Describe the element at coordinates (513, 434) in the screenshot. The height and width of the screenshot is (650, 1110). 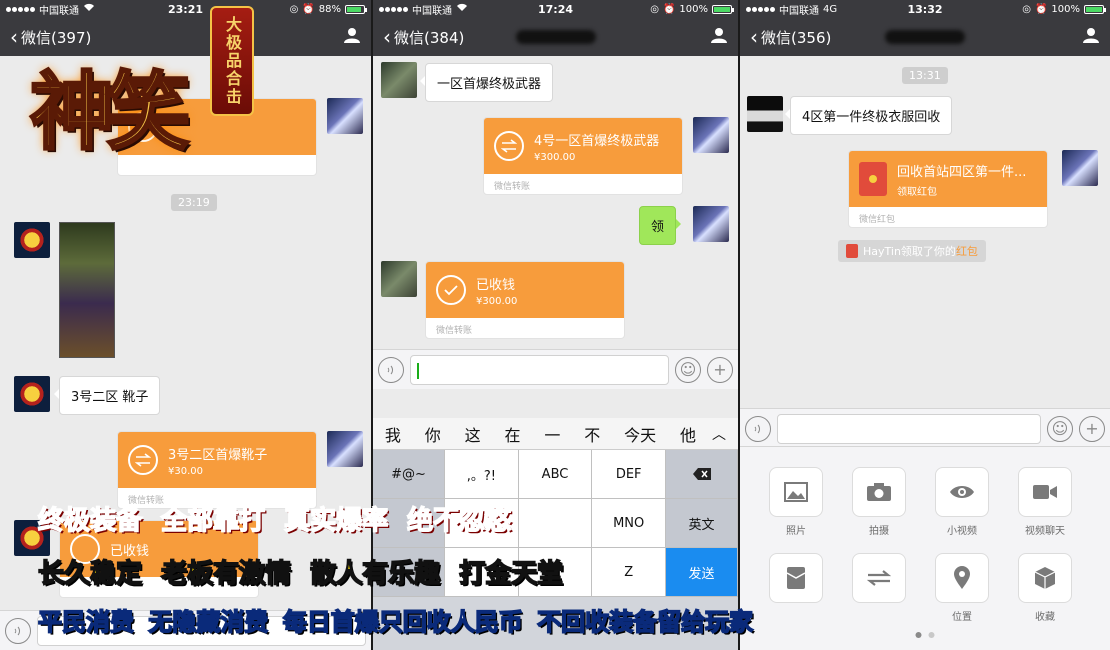
I see `candidate-word: 在` at that location.